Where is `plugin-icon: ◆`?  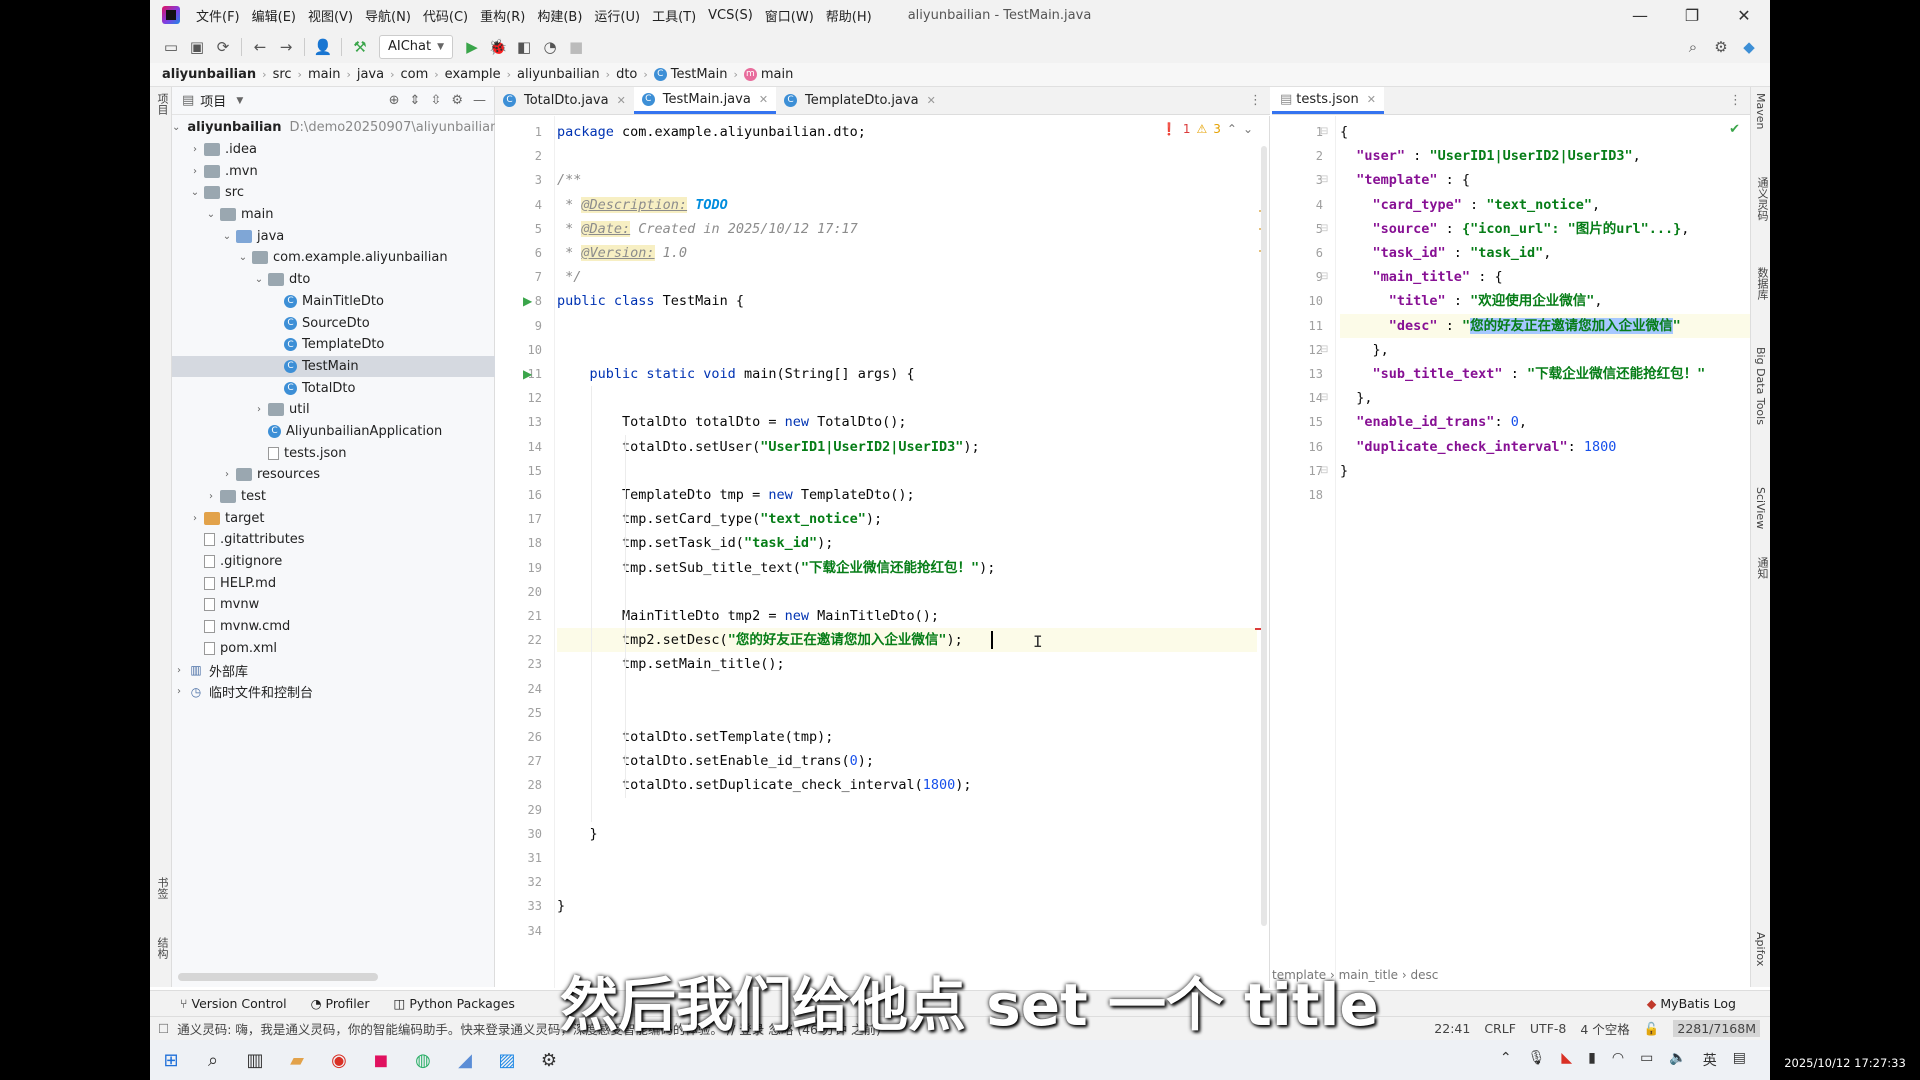 plugin-icon: ◆ is located at coordinates (1749, 47).